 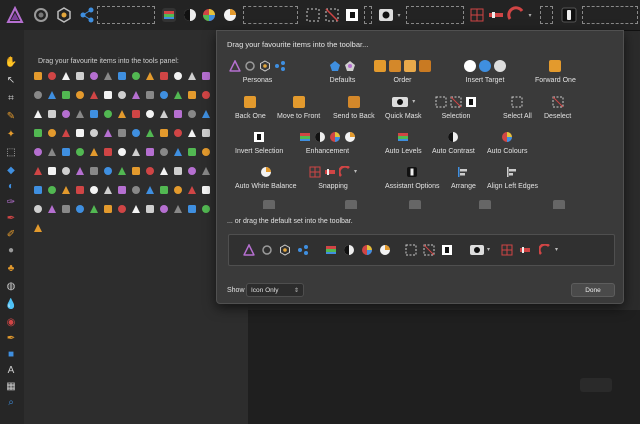 What do you see at coordinates (11, 354) in the screenshot?
I see `shape-tool-icon: ■` at bounding box center [11, 354].